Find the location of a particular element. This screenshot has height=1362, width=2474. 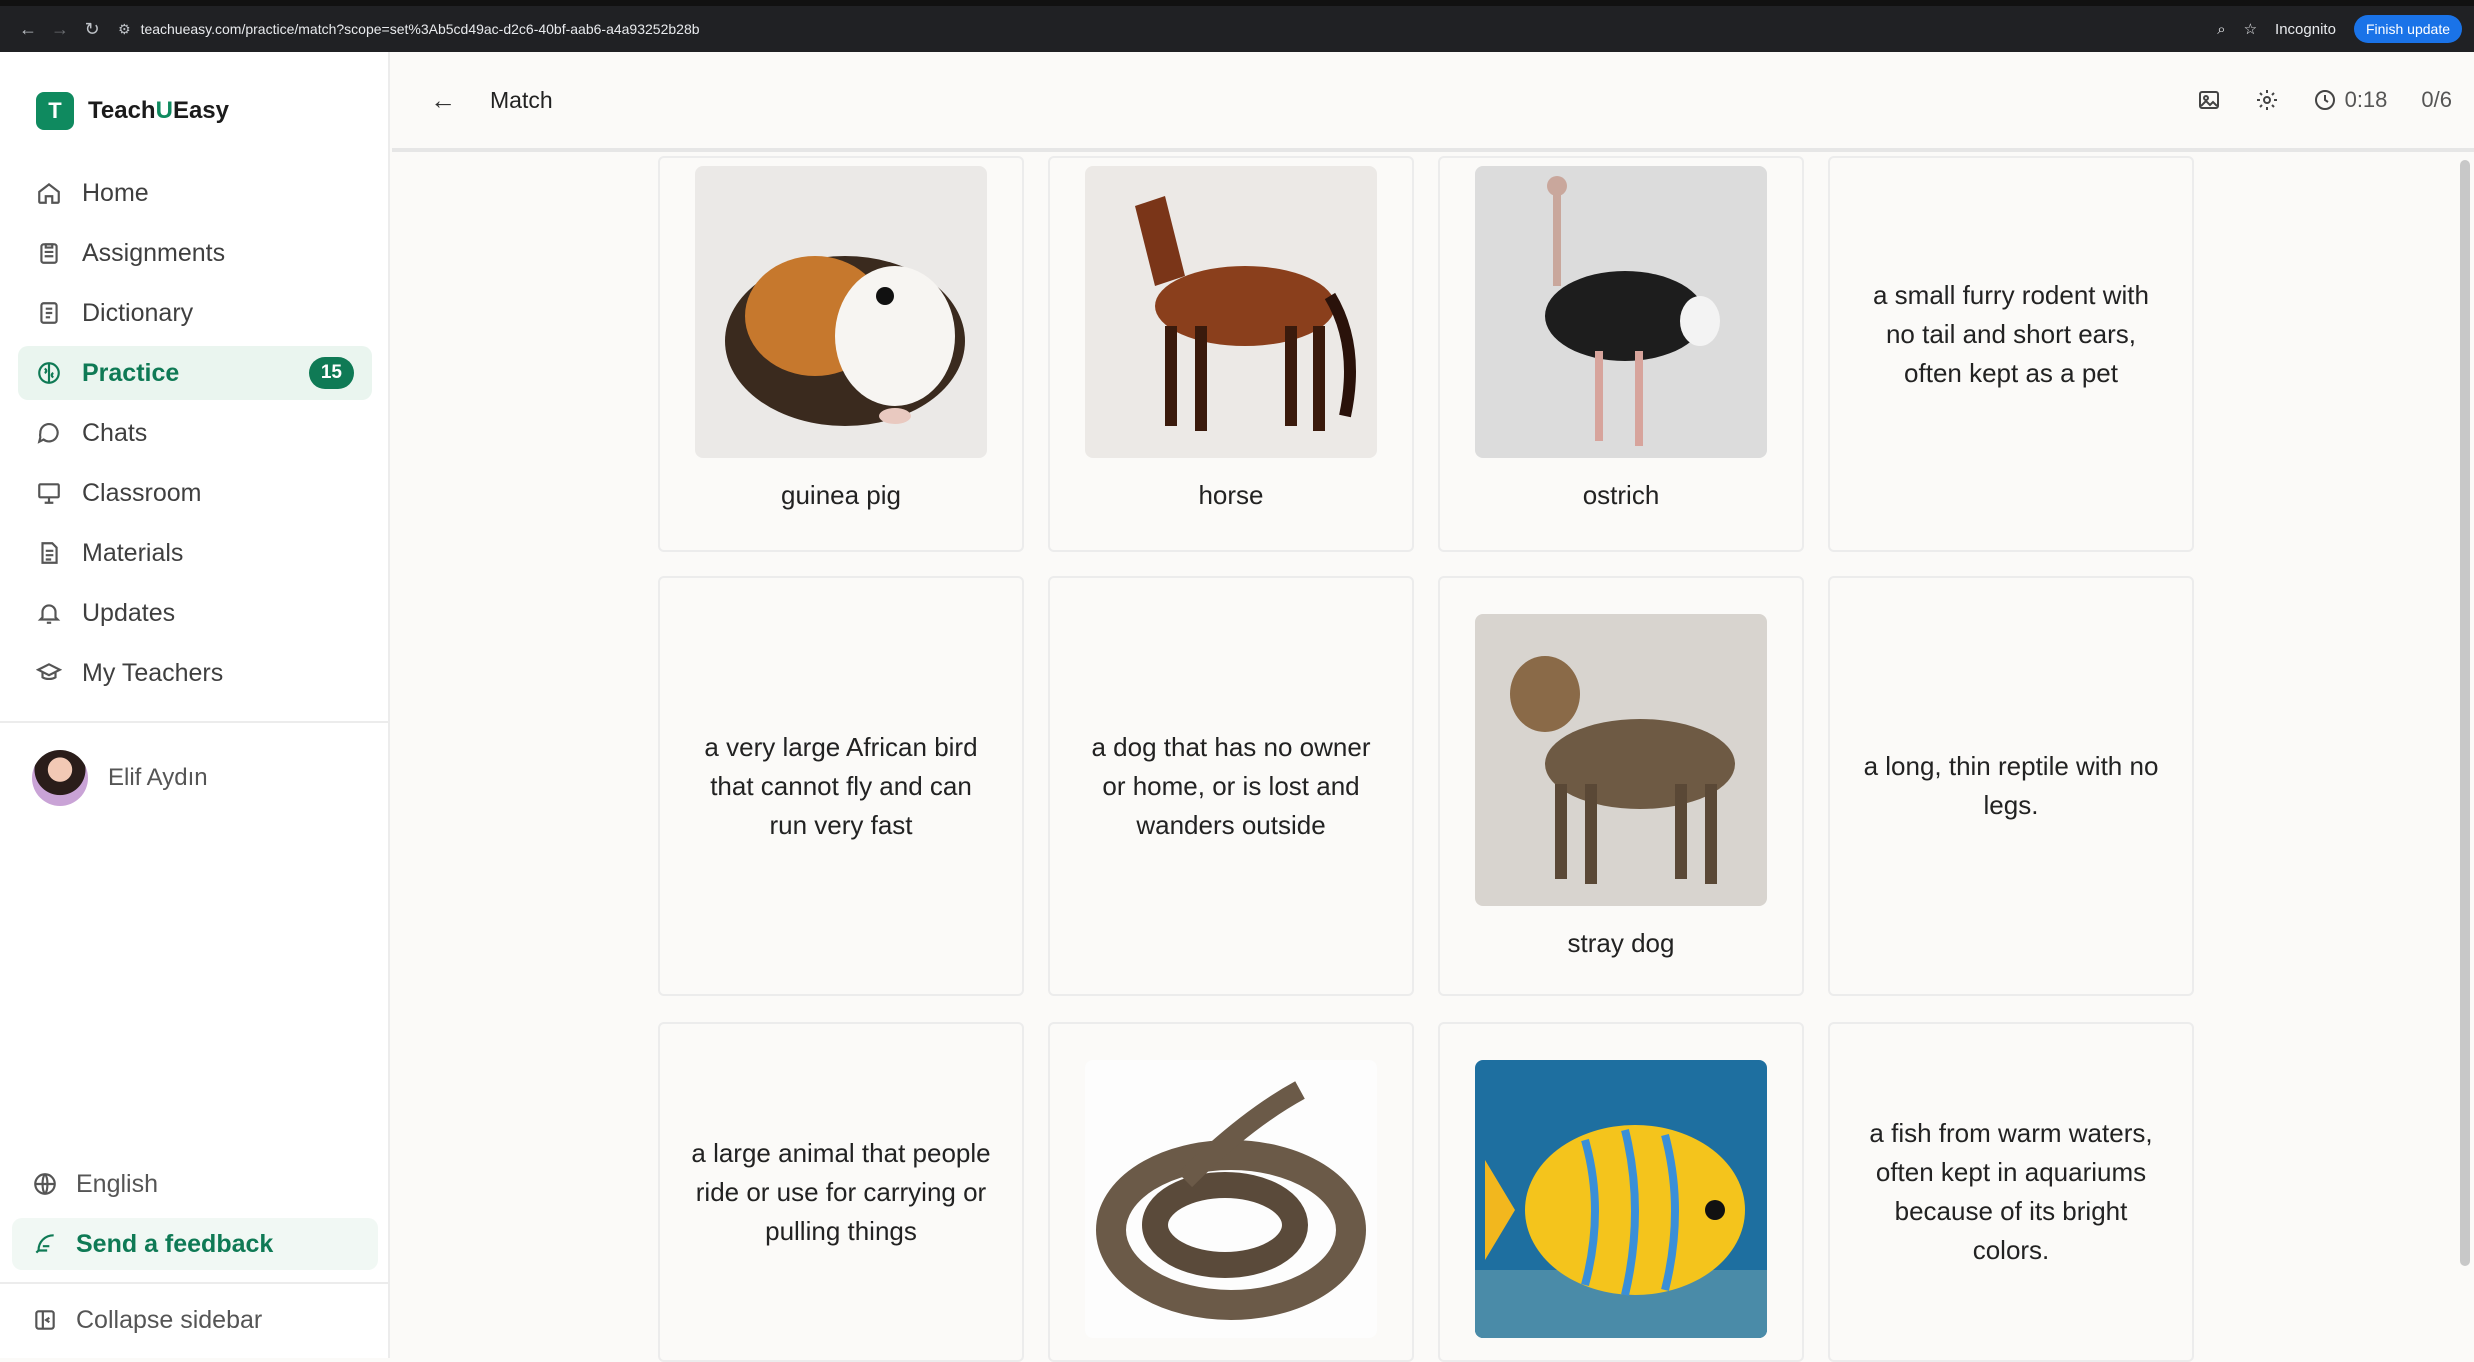

sidebar-item-my-teachers: My Teachers is located at coordinates (195, 673).